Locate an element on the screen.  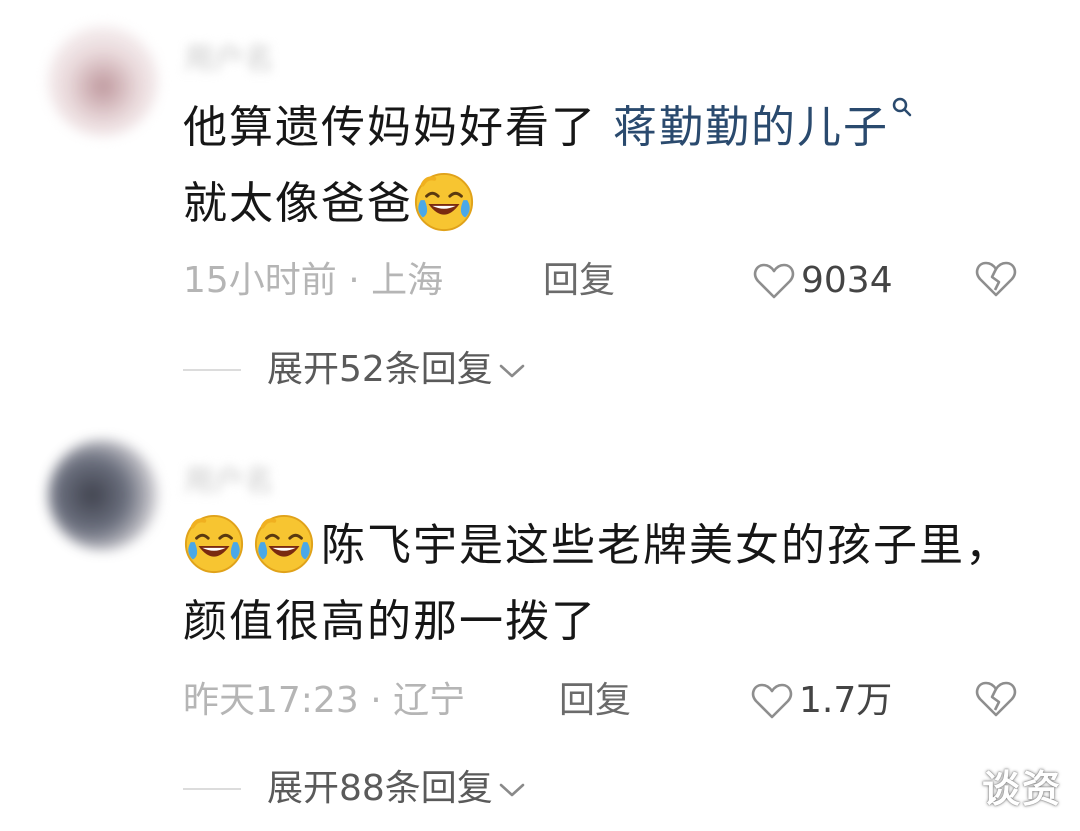
search-link: 蒋勤勤的儿子 is located at coordinates (763, 125).